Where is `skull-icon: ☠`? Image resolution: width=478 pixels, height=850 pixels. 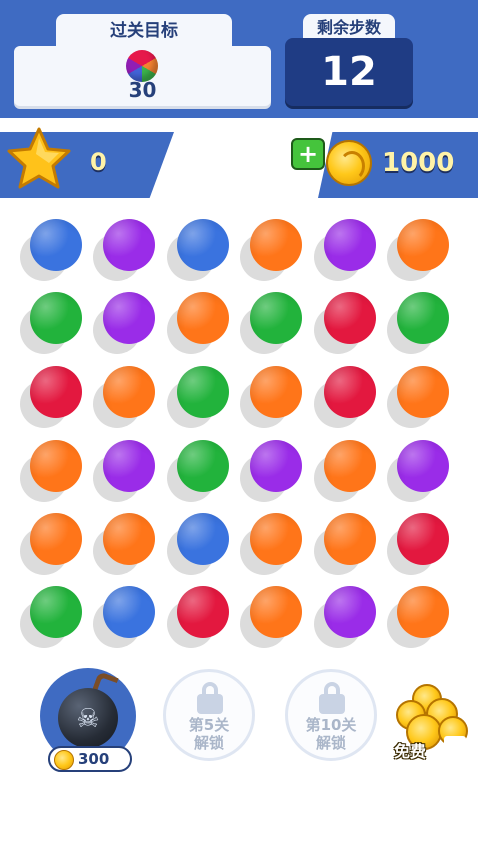
skull-icon: ☠ is located at coordinates (88, 719).